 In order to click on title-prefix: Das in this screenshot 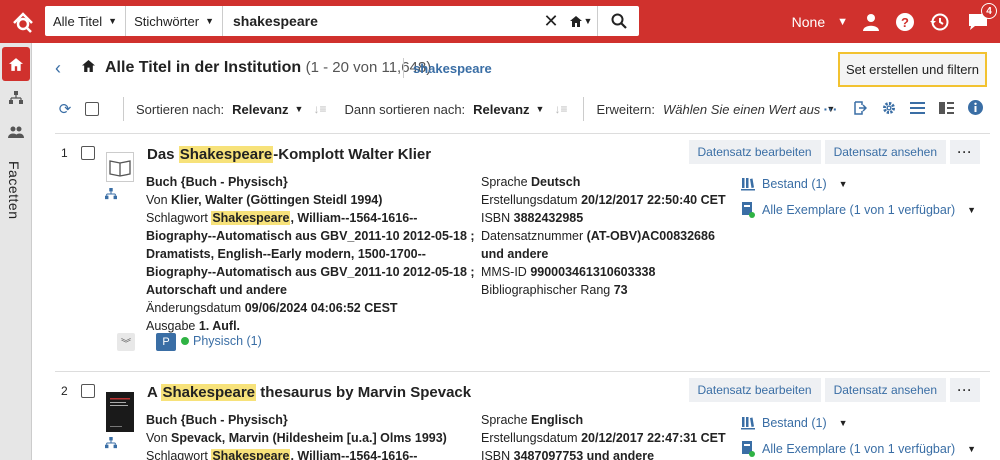, I will do `click(163, 154)`.